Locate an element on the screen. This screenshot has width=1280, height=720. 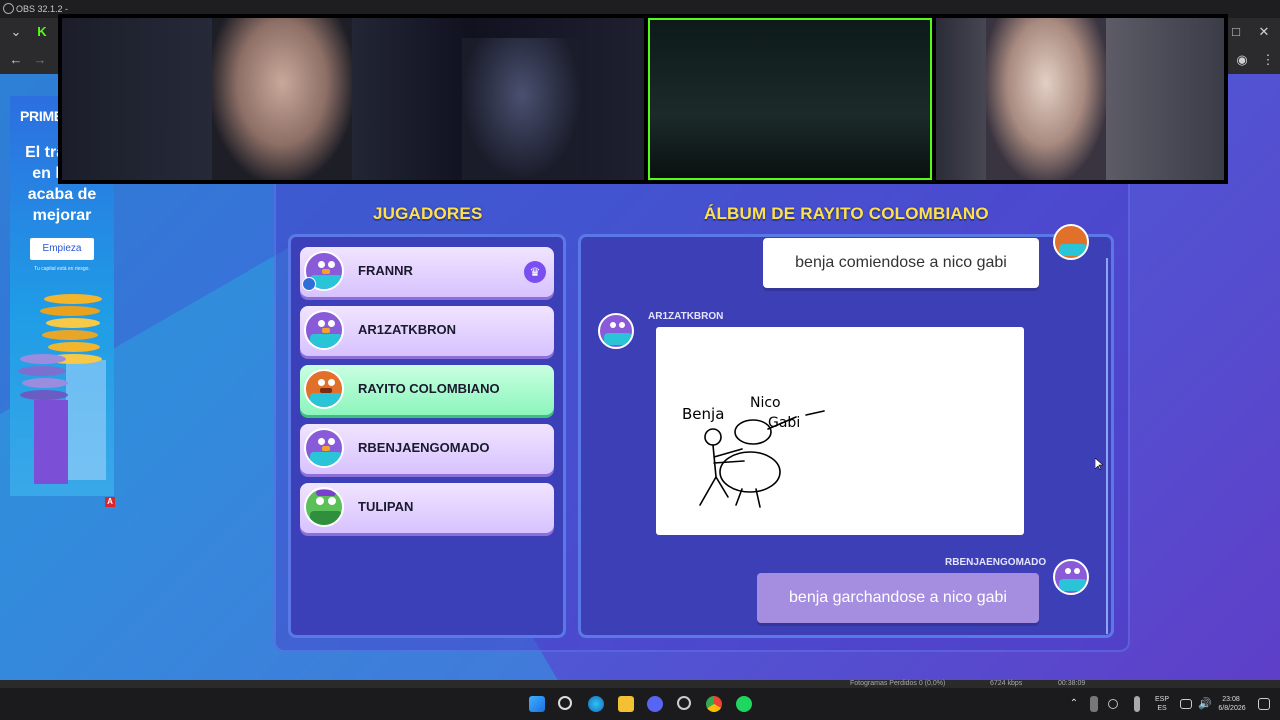
album-text-entry: benja garchandose a nico gabi is located at coordinates (898, 598).